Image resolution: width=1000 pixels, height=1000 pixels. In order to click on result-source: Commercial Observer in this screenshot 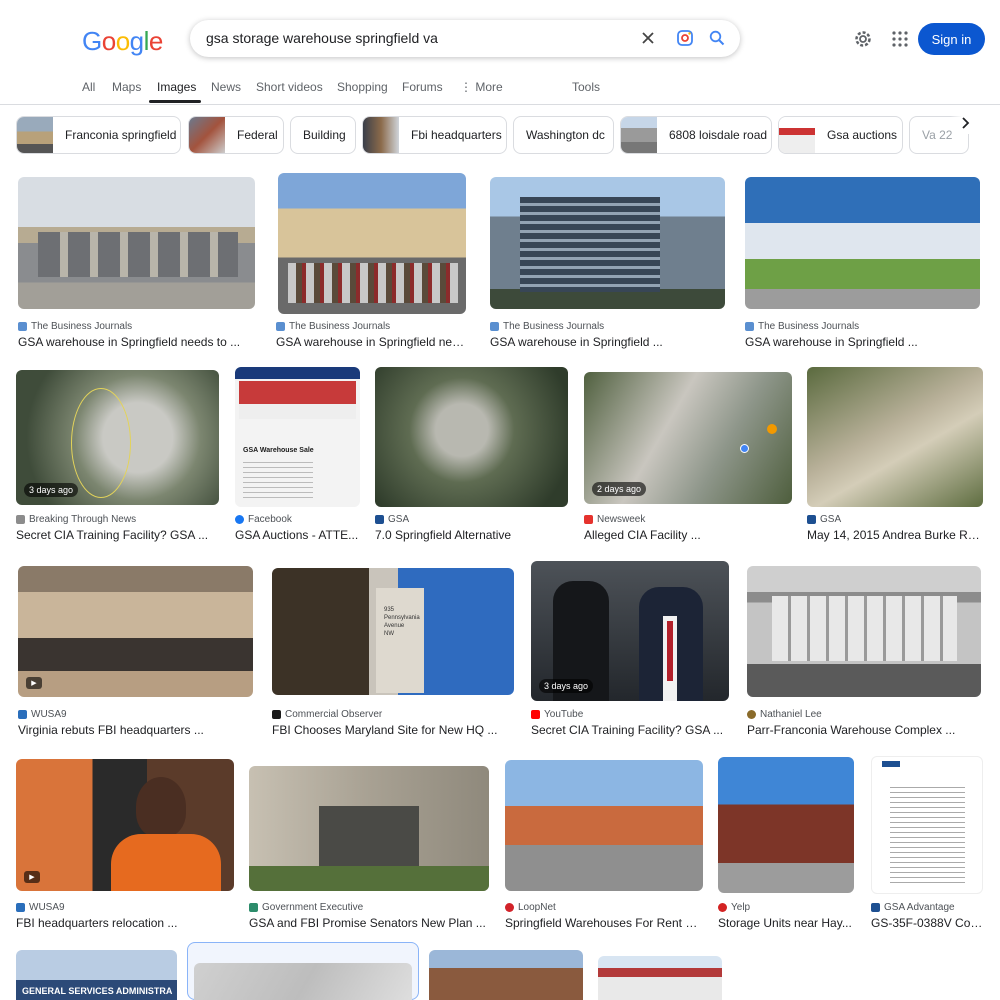, I will do `click(327, 714)`.